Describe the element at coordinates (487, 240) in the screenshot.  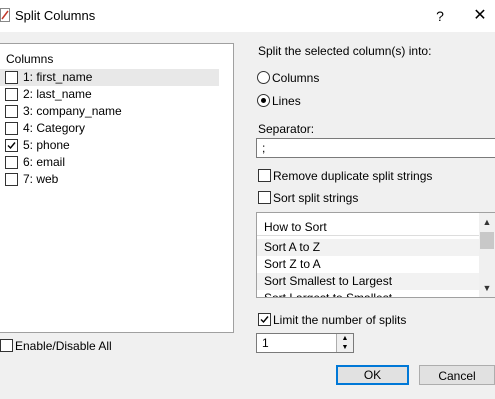
I see `scroll-thumb` at that location.